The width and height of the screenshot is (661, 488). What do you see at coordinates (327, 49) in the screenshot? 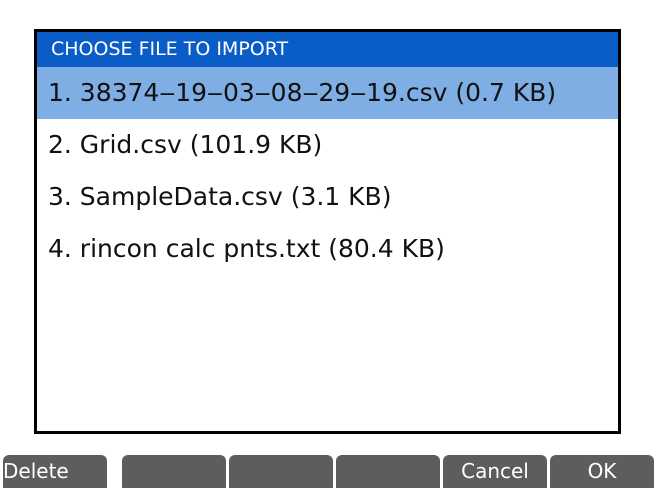
I see `dialog-title: CHOOSE FILE TO IMPORT` at bounding box center [327, 49].